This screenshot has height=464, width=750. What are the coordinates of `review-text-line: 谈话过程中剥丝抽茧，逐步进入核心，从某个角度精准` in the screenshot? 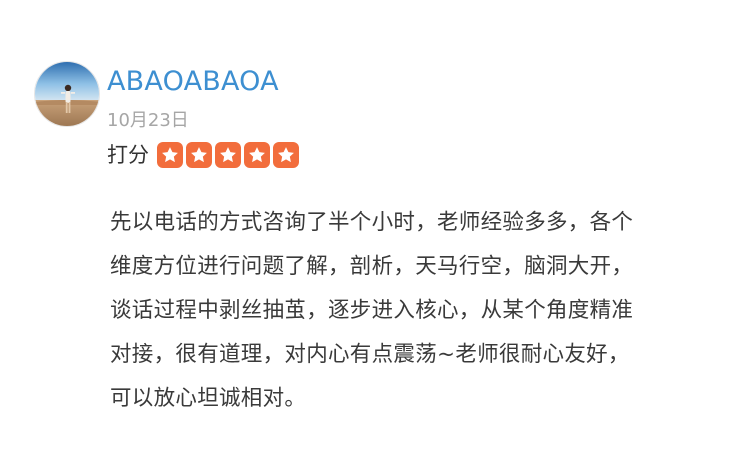 It's located at (372, 310).